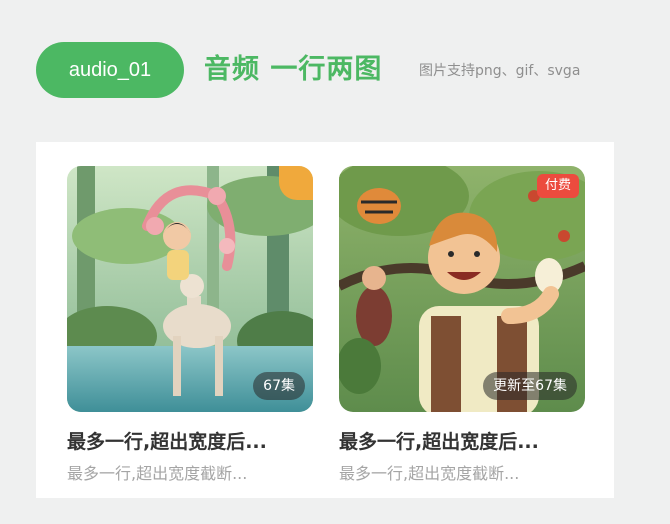 The width and height of the screenshot is (670, 524). I want to click on episode-count-badge: 67集, so click(279, 386).